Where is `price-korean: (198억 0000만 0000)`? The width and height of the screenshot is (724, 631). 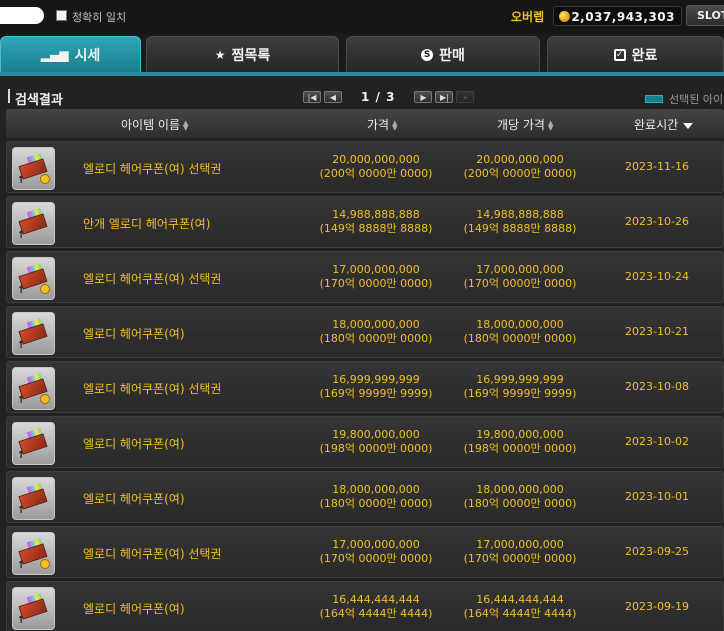
price-korean: (198억 0000만 0000) is located at coordinates (376, 448).